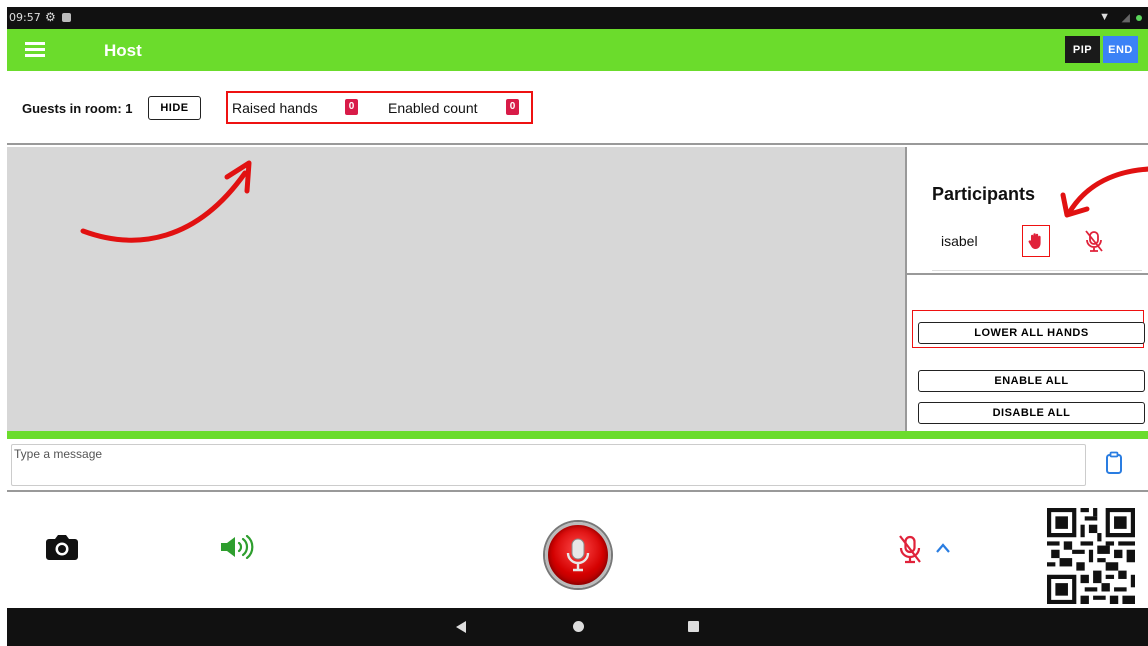 The width and height of the screenshot is (1148, 646). I want to click on guests-count-label: Guests in room: 1, so click(77, 108).